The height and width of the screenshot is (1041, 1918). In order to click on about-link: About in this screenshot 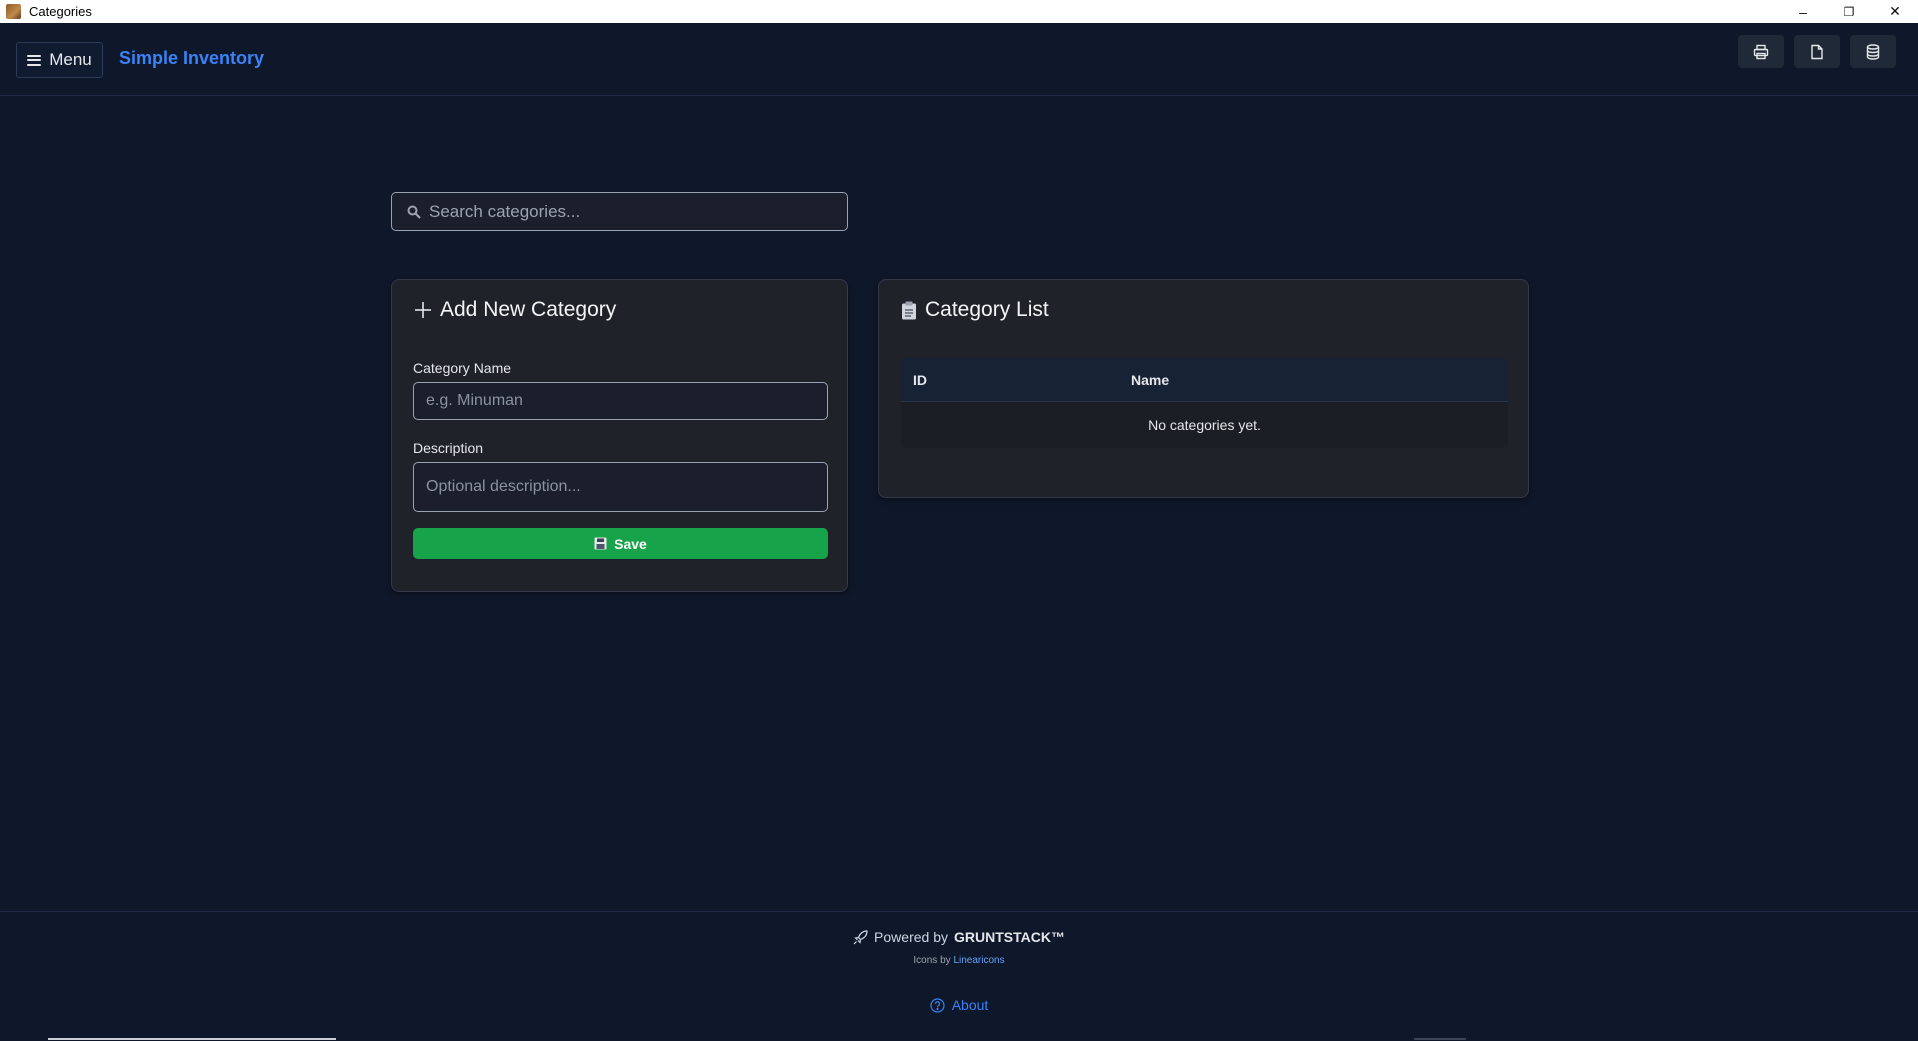, I will do `click(959, 1005)`.